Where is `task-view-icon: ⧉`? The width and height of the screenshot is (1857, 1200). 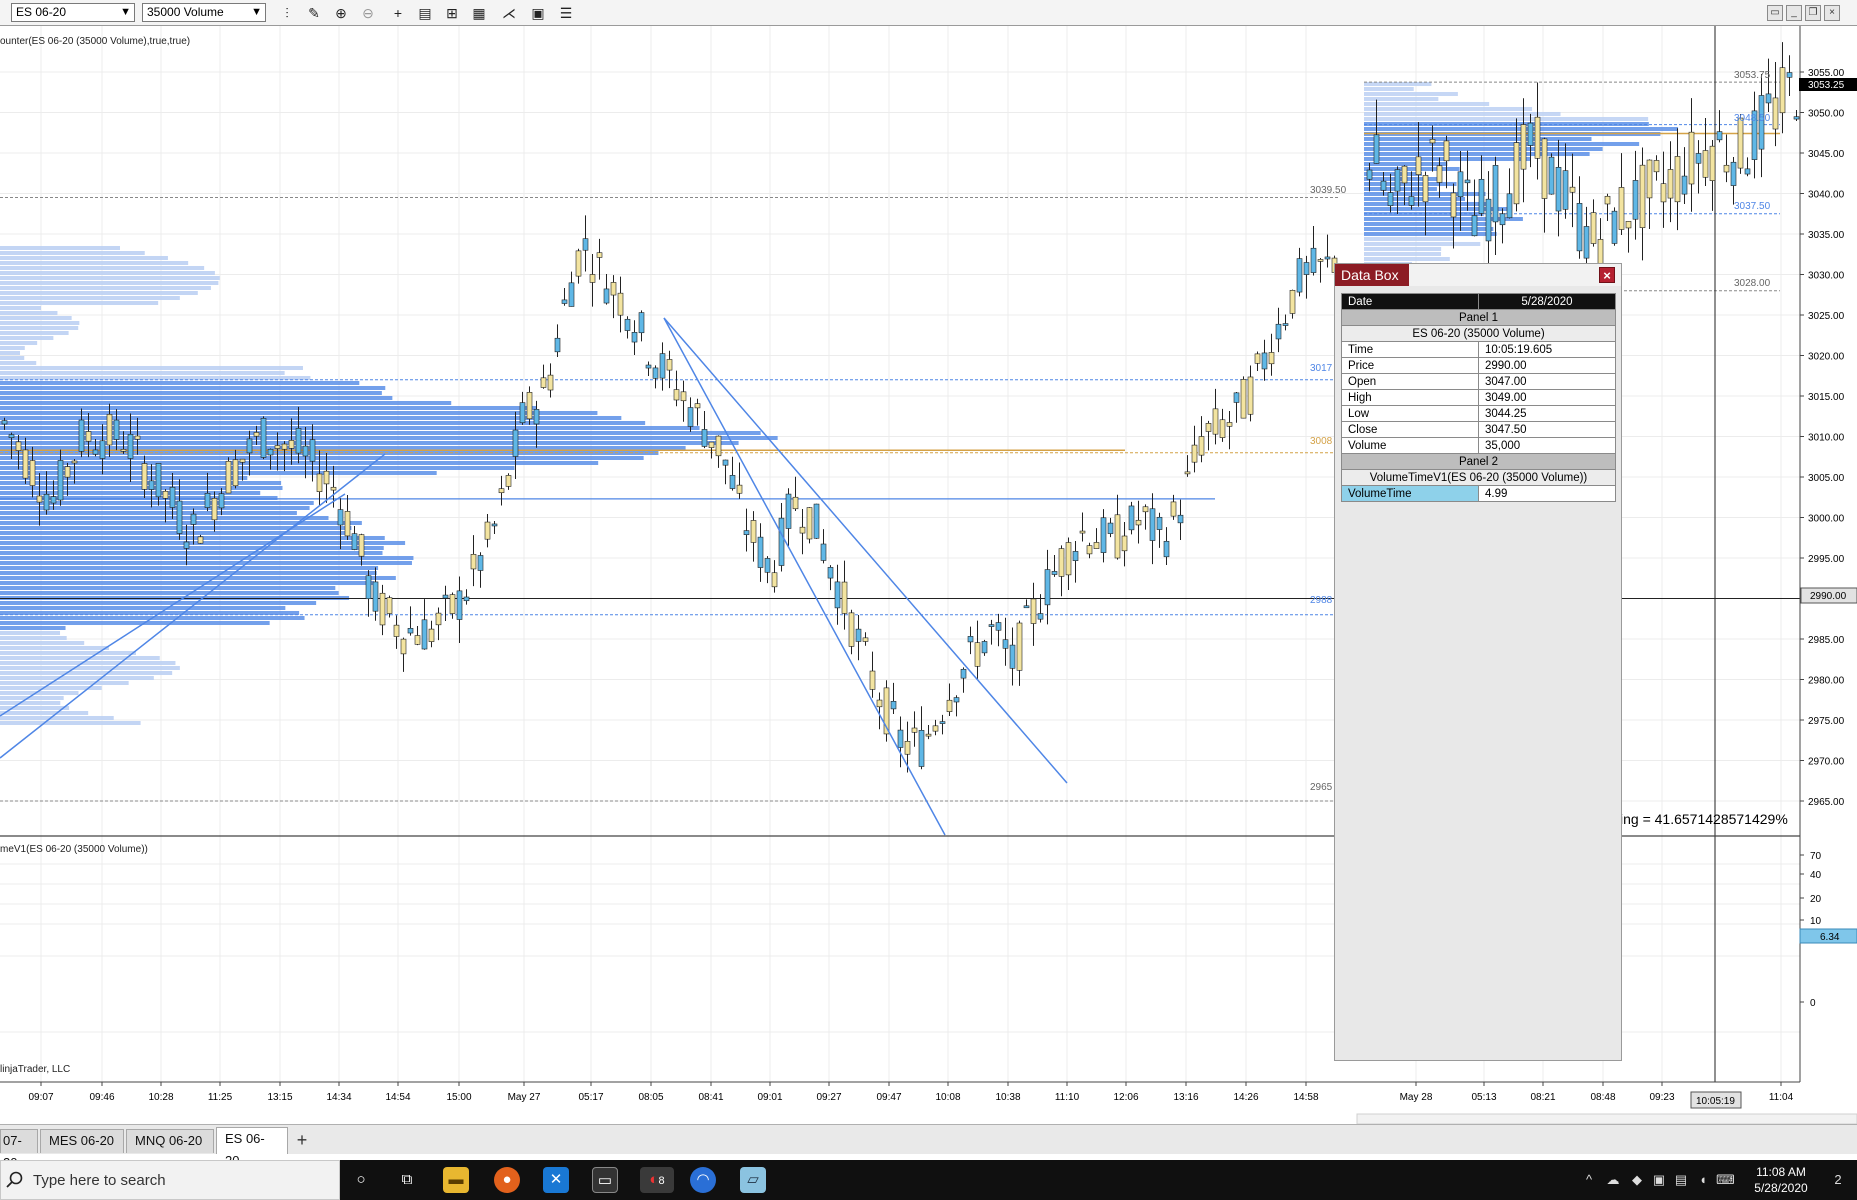 task-view-icon: ⧉ is located at coordinates (407, 1180).